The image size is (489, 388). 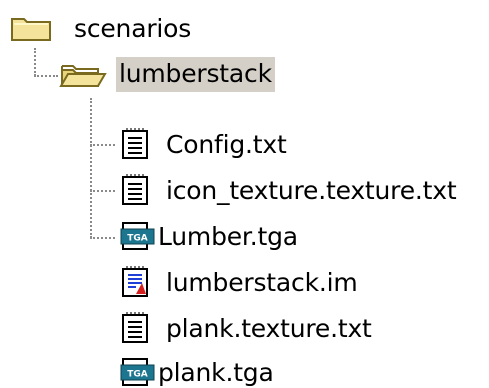 I want to click on tree-item-config-txt: Config.txt, so click(x=203, y=144).